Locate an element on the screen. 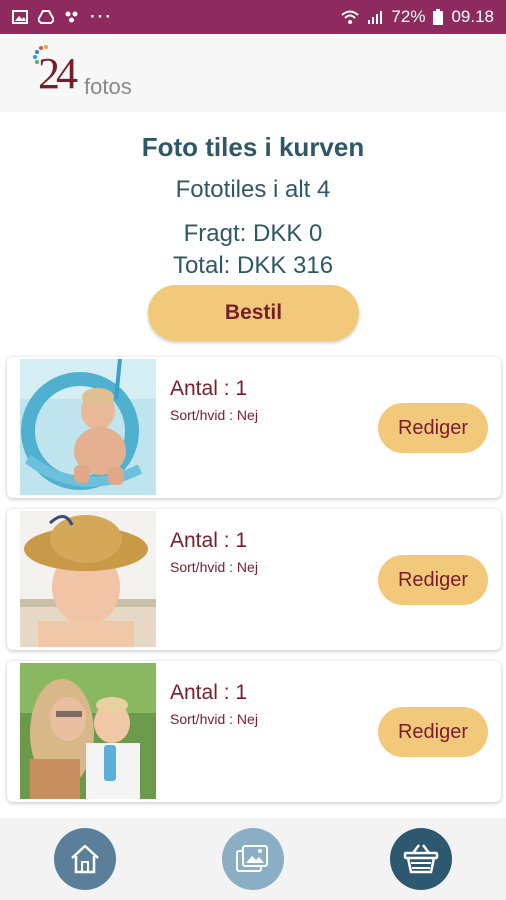  nav-basket-button is located at coordinates (421, 859).